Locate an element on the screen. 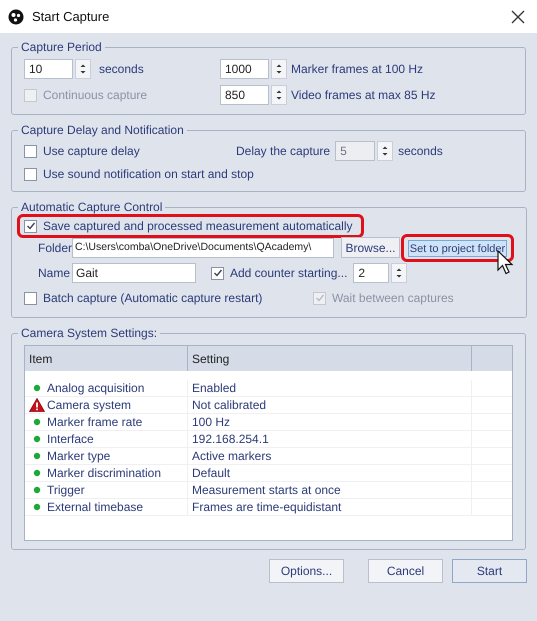 The image size is (537, 621). group-title: Capture Delay and Notification is located at coordinates (102, 130).